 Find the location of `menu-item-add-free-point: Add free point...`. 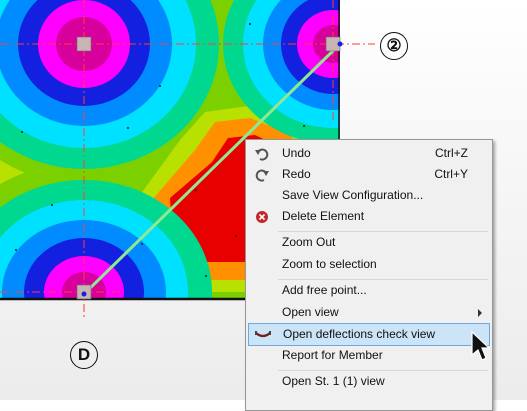

menu-item-add-free-point: Add free point... is located at coordinates (369, 290).